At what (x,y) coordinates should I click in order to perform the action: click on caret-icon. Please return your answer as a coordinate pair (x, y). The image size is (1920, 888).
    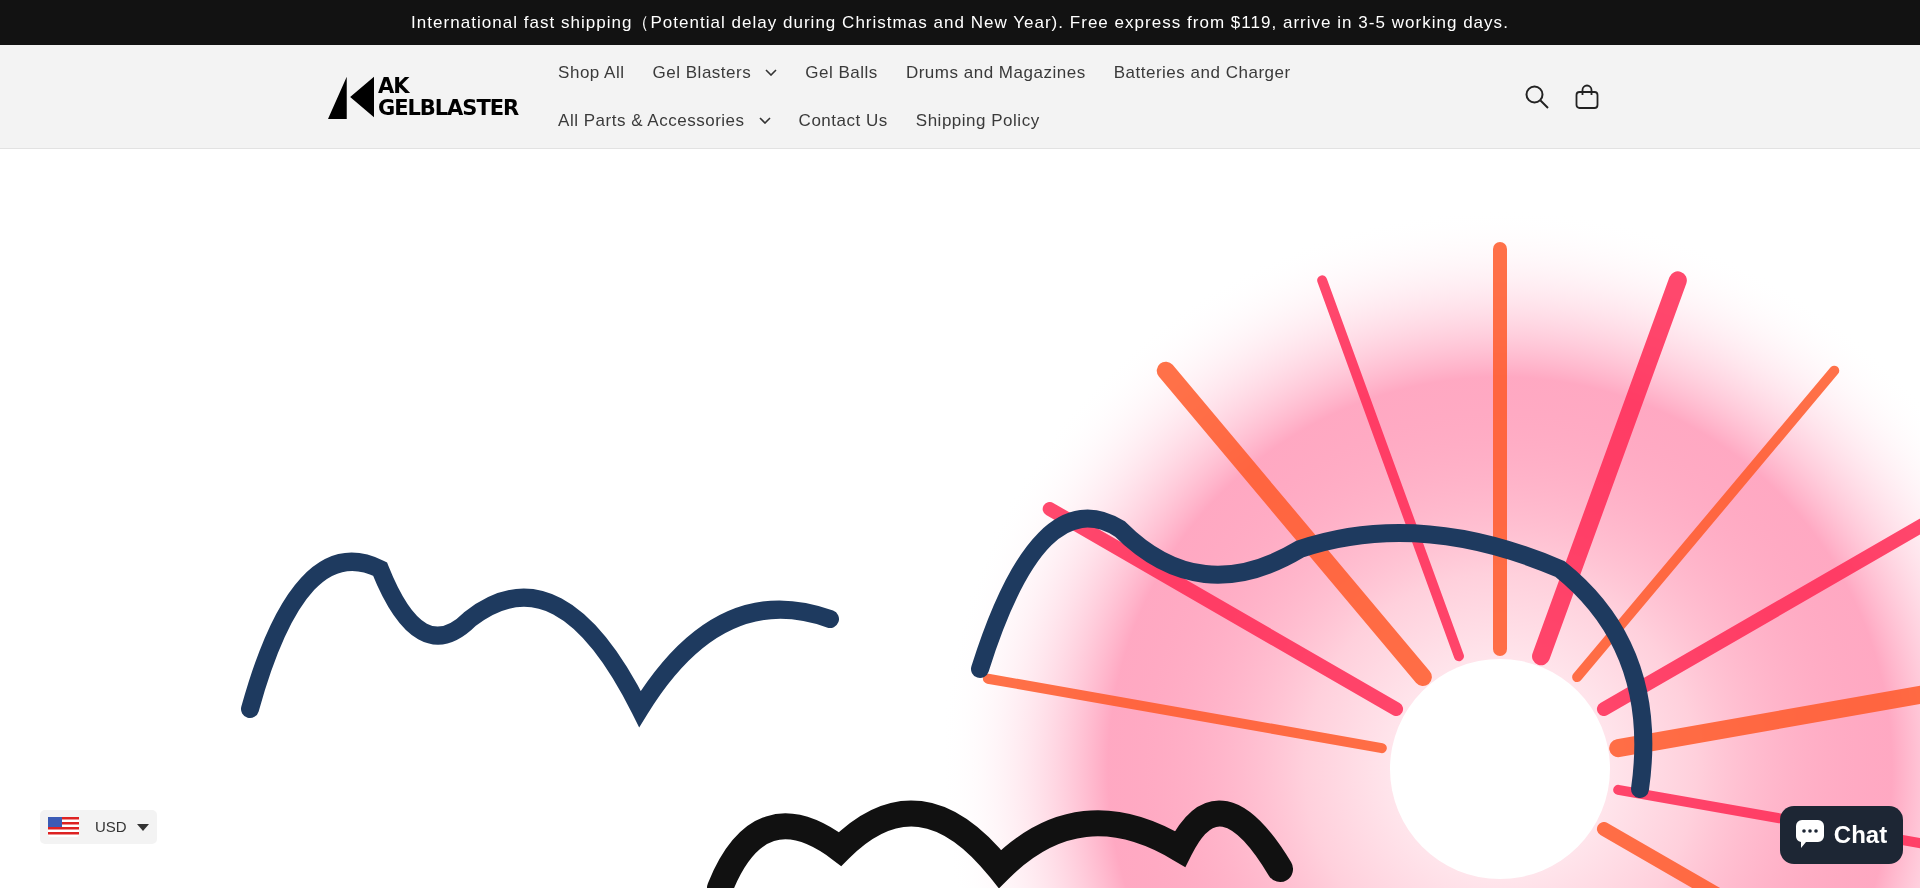
    Looking at the image, I should click on (142, 827).